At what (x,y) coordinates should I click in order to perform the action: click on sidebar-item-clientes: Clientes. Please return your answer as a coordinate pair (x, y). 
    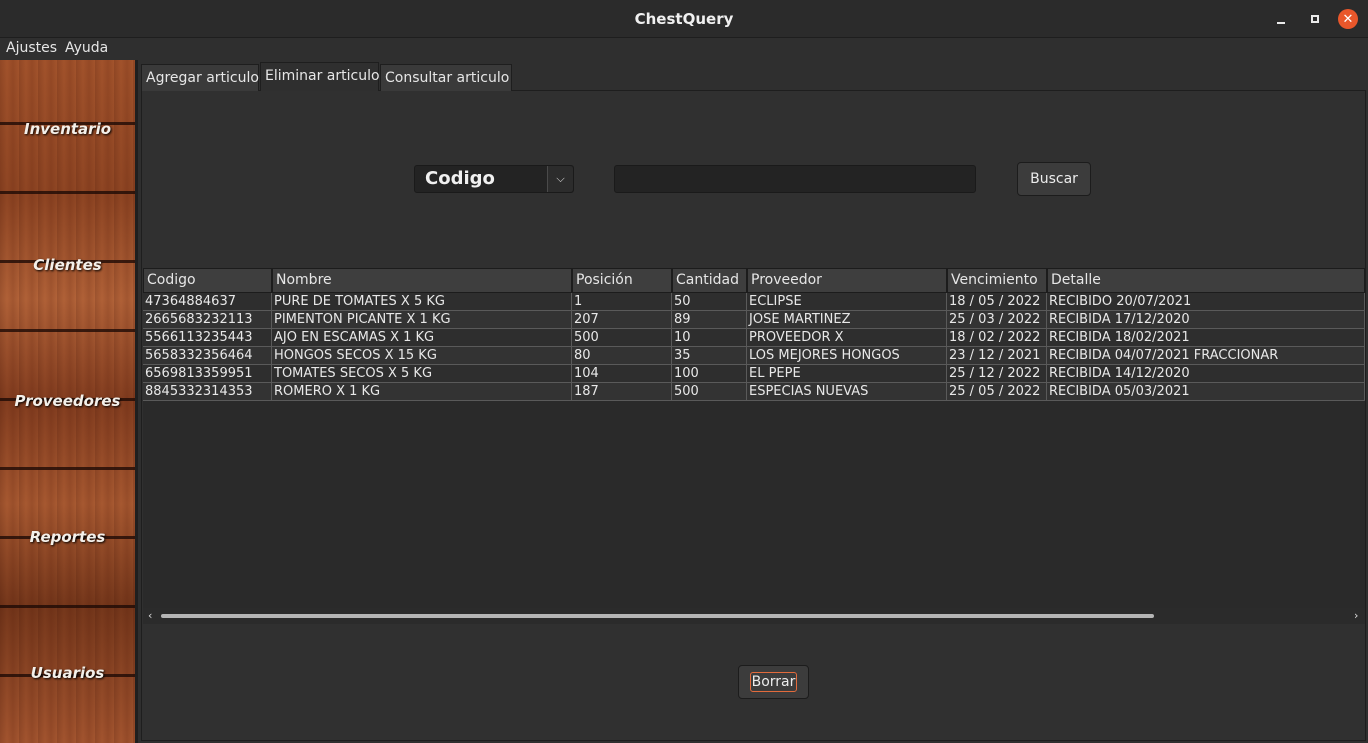
    Looking at the image, I should click on (67, 265).